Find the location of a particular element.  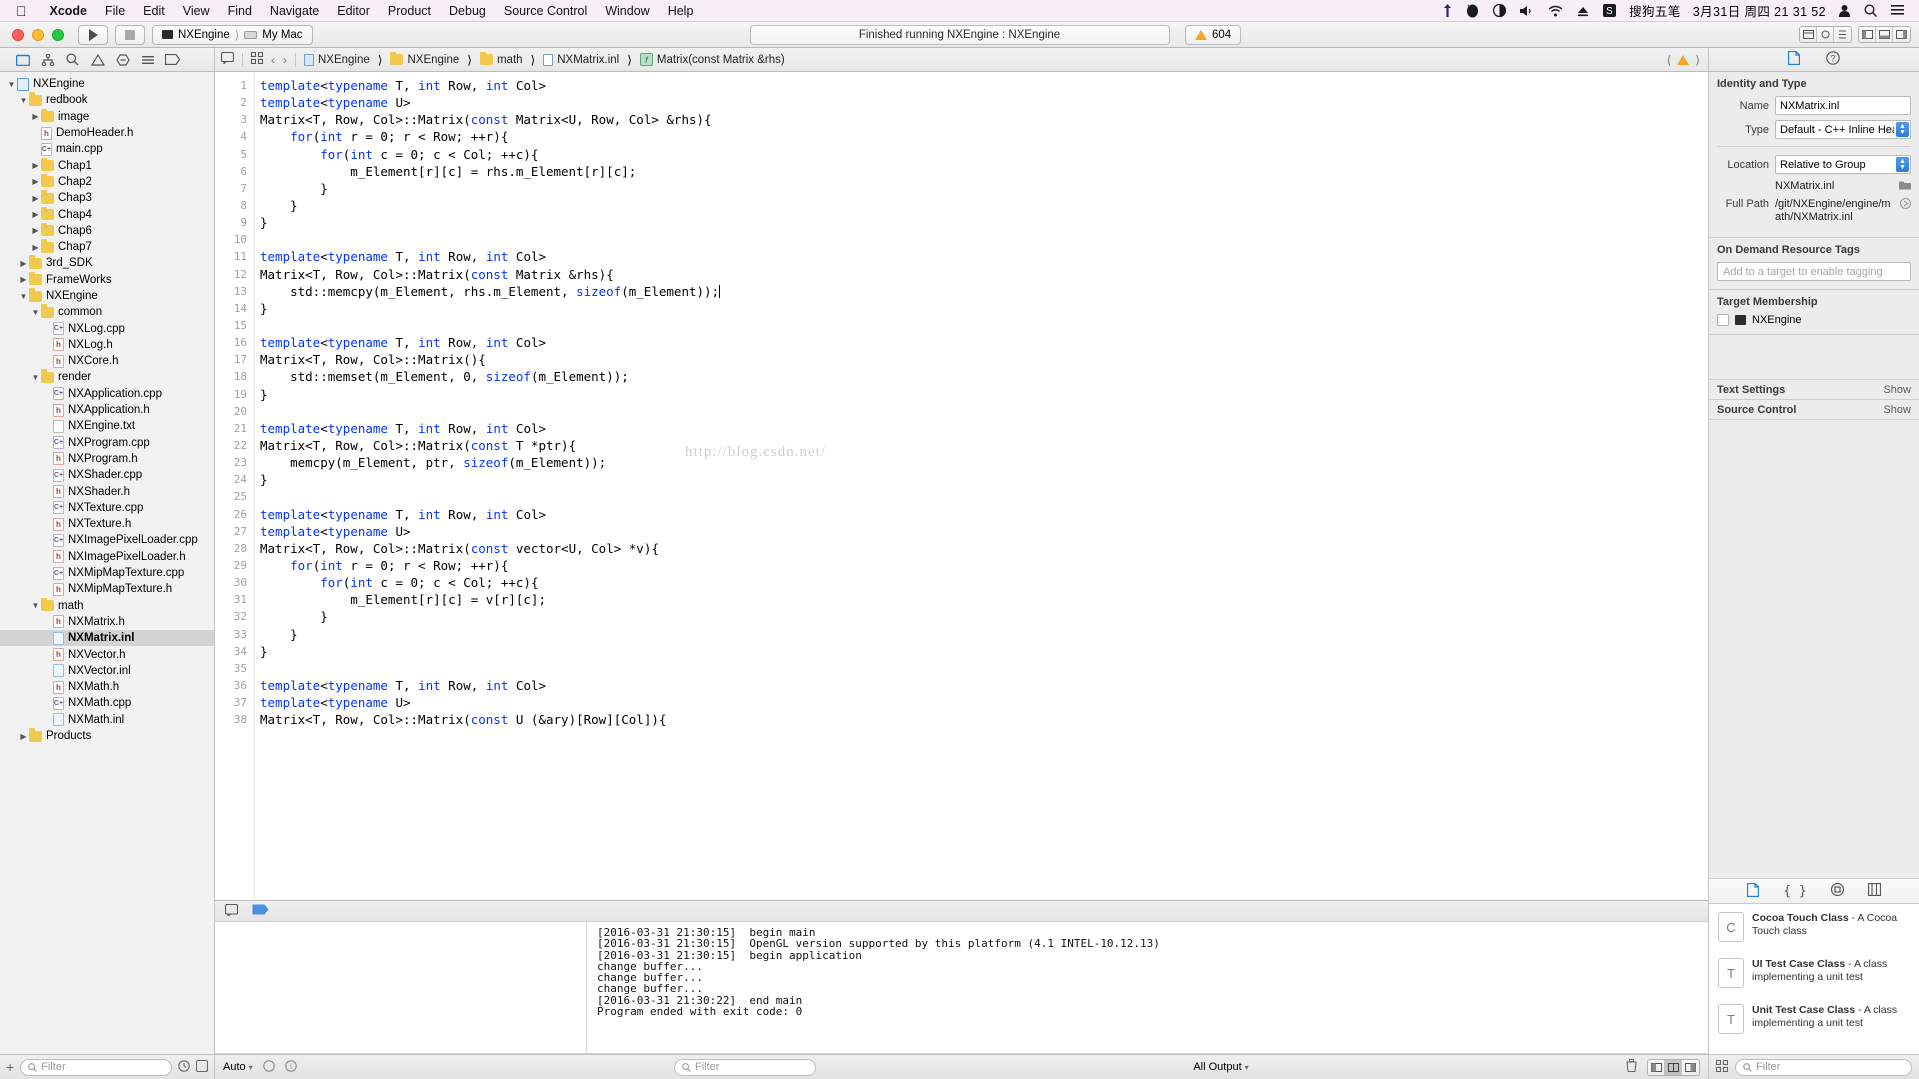

tree-row: C+ NXMipMapTexture.cpp is located at coordinates (107, 573).